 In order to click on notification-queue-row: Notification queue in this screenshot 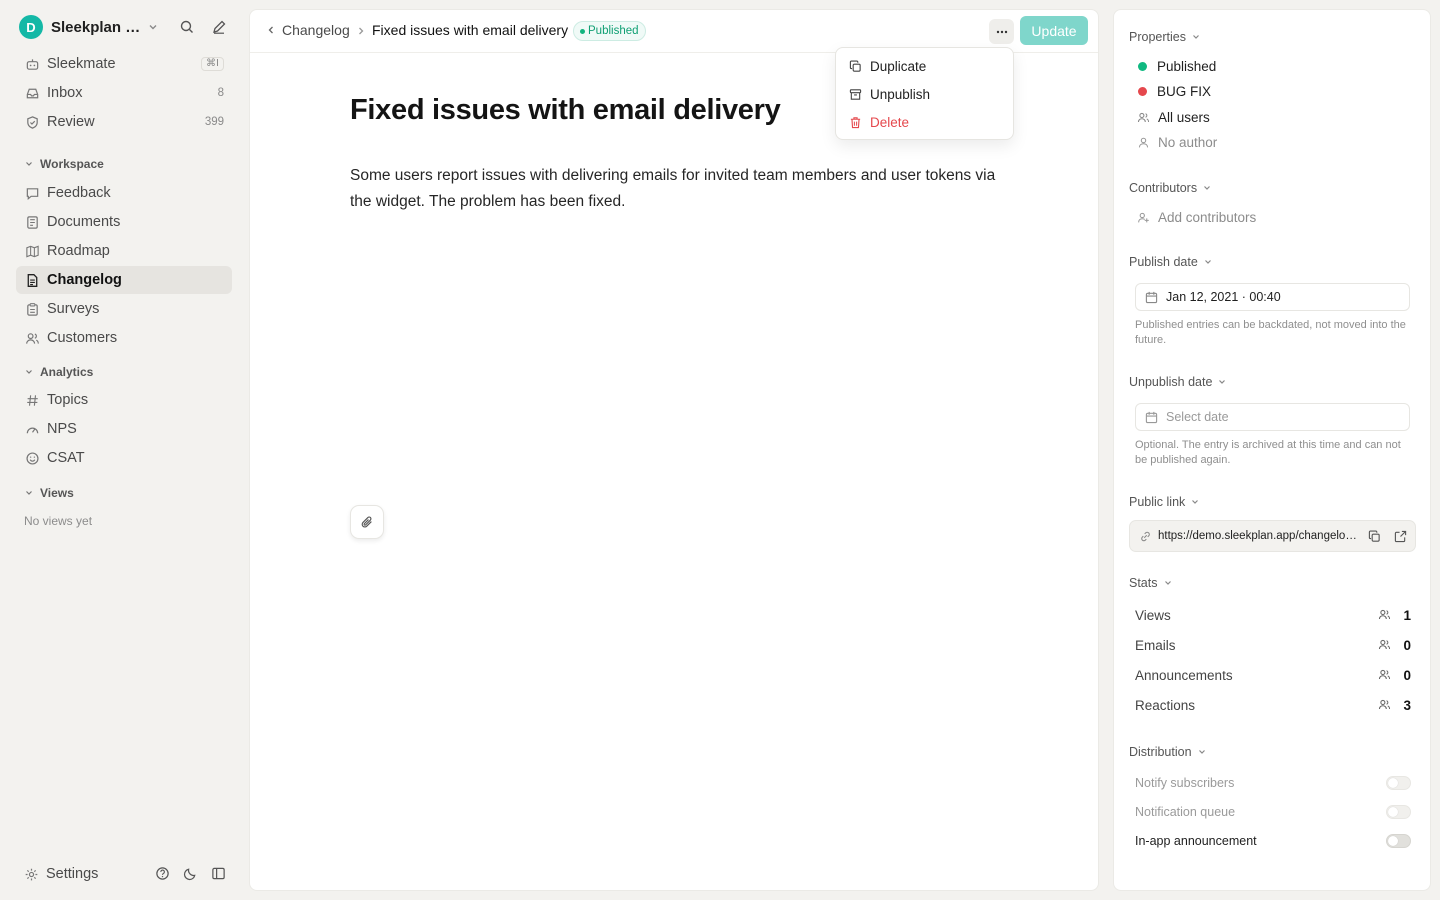, I will do `click(1273, 812)`.